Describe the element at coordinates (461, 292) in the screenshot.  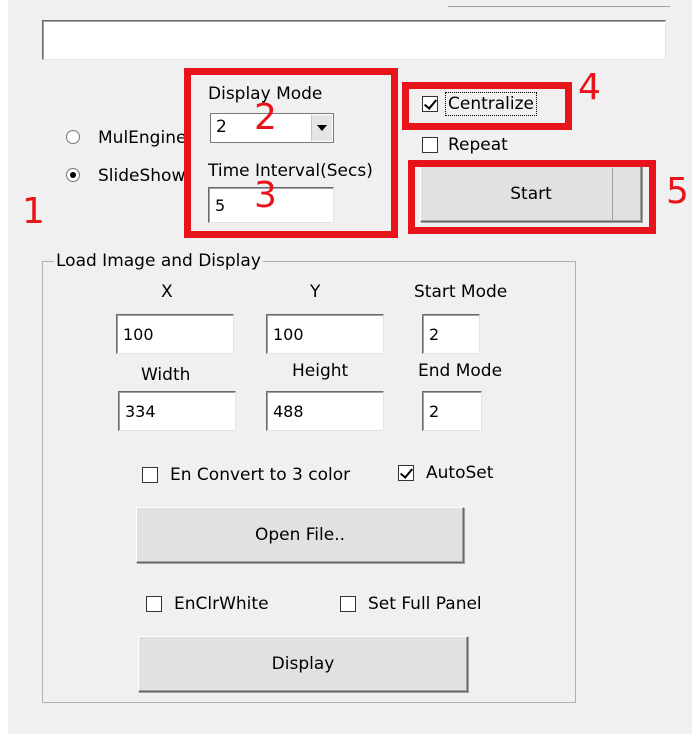
I see `start-mode-label: Start Mode` at that location.